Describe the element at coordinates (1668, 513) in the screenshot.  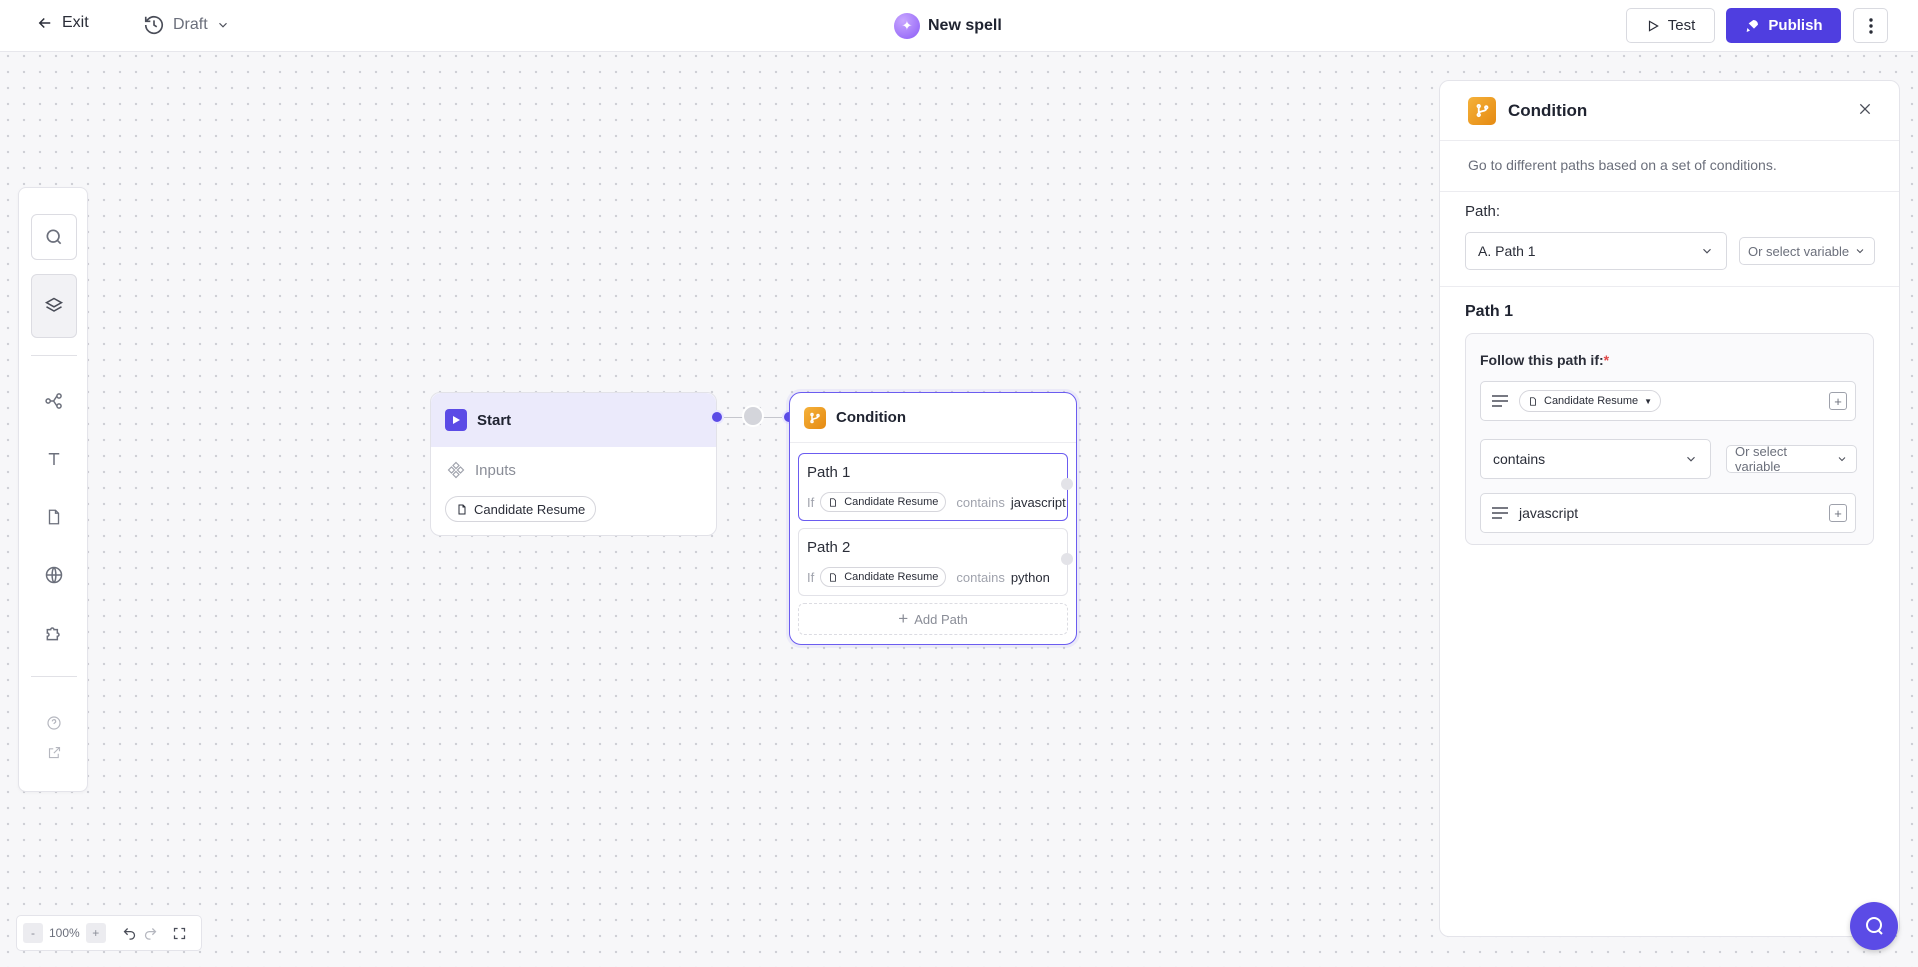
I see `condition-value-field: javascript +` at that location.